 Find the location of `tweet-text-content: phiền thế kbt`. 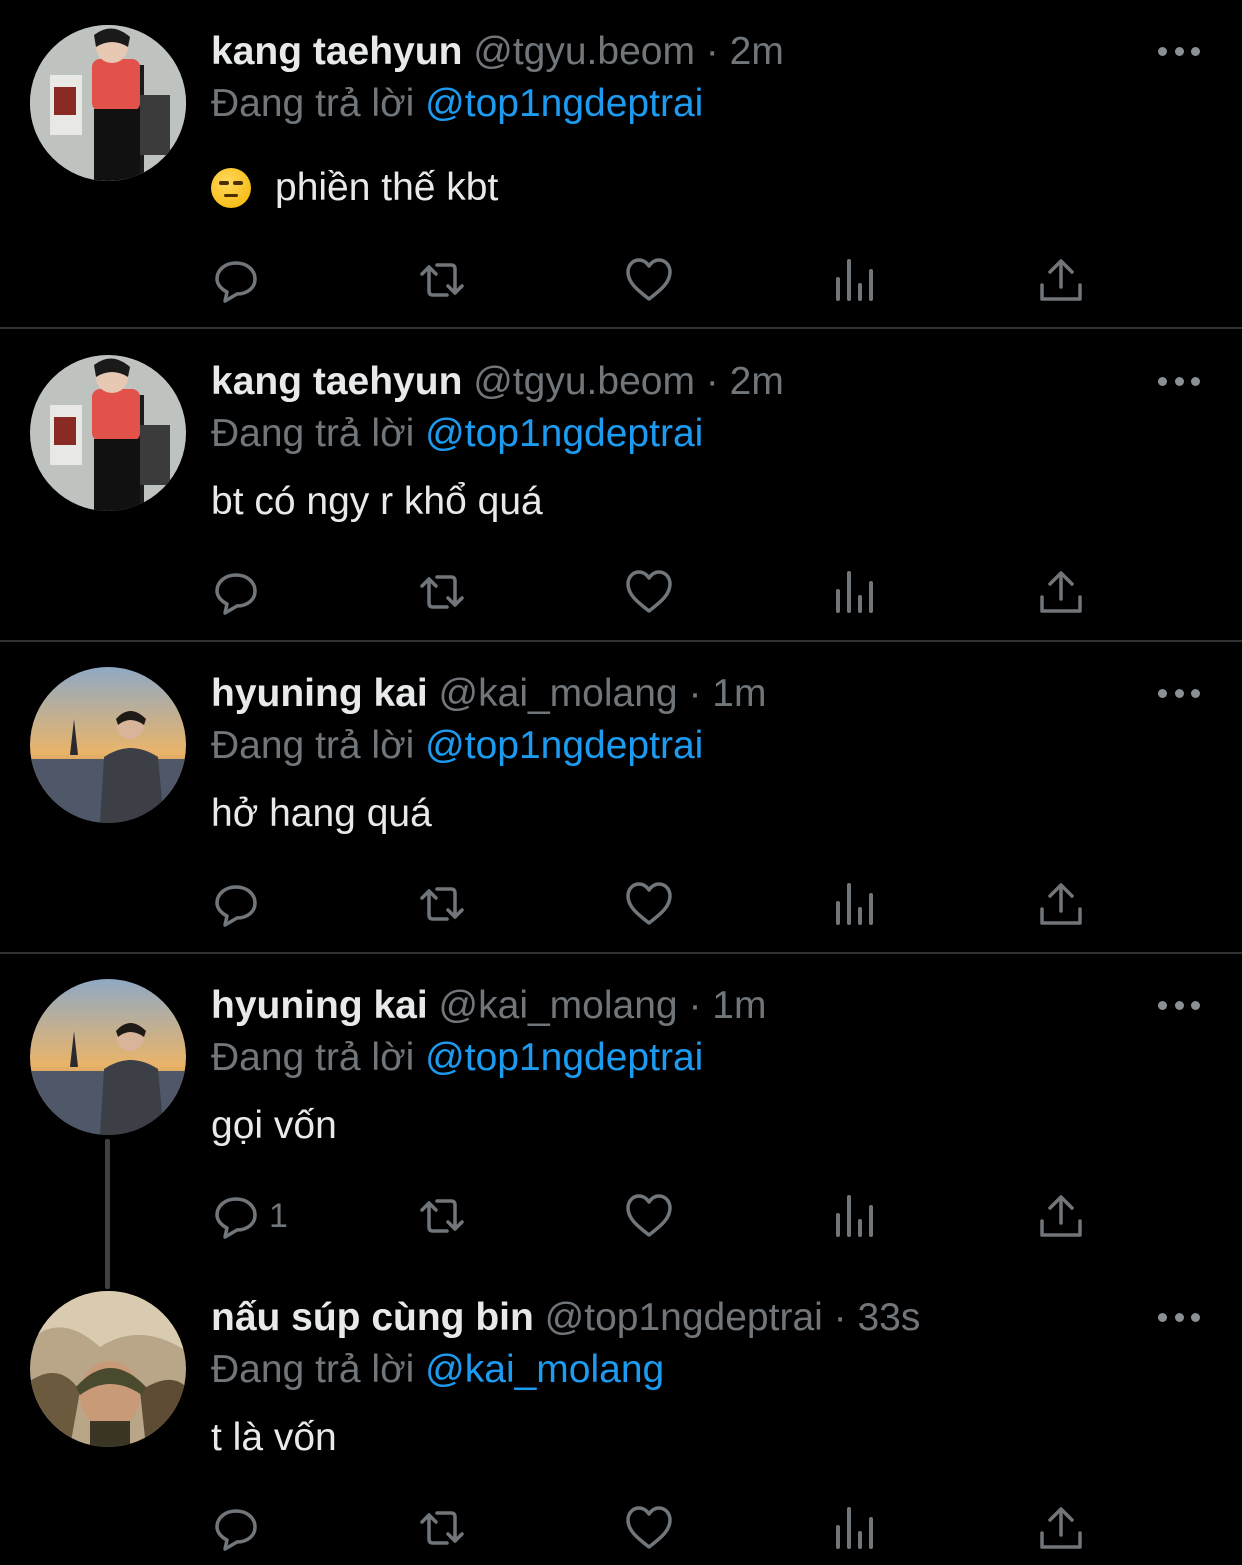

tweet-text-content: phiền thế kbt is located at coordinates (387, 187).